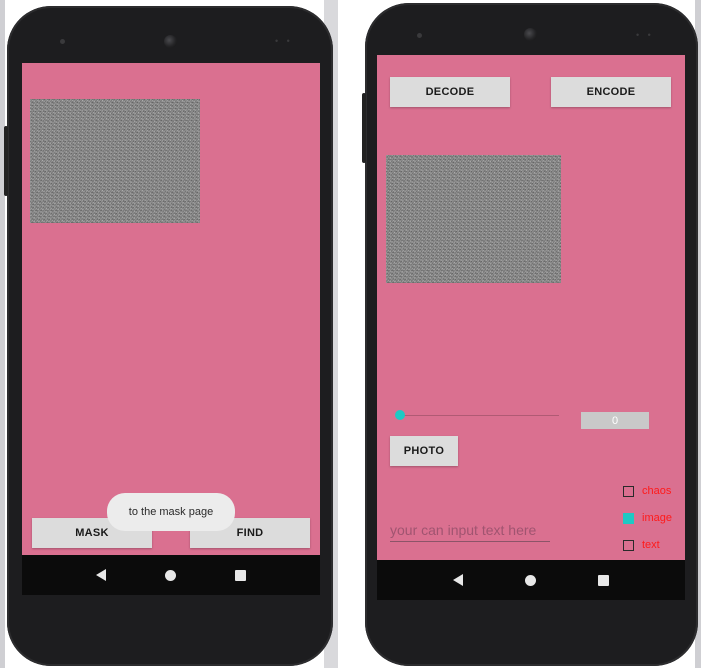  Describe the element at coordinates (2, 334) in the screenshot. I see `window-frame-left` at that location.